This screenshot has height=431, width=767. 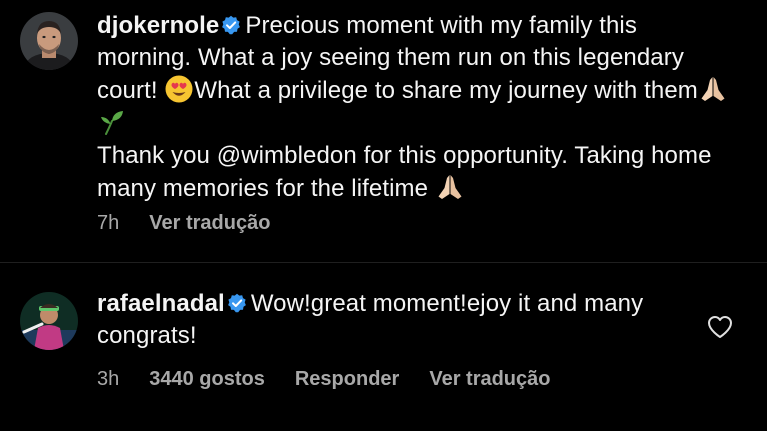 What do you see at coordinates (179, 89) in the screenshot?
I see `heart-eyes-emoji-icon` at bounding box center [179, 89].